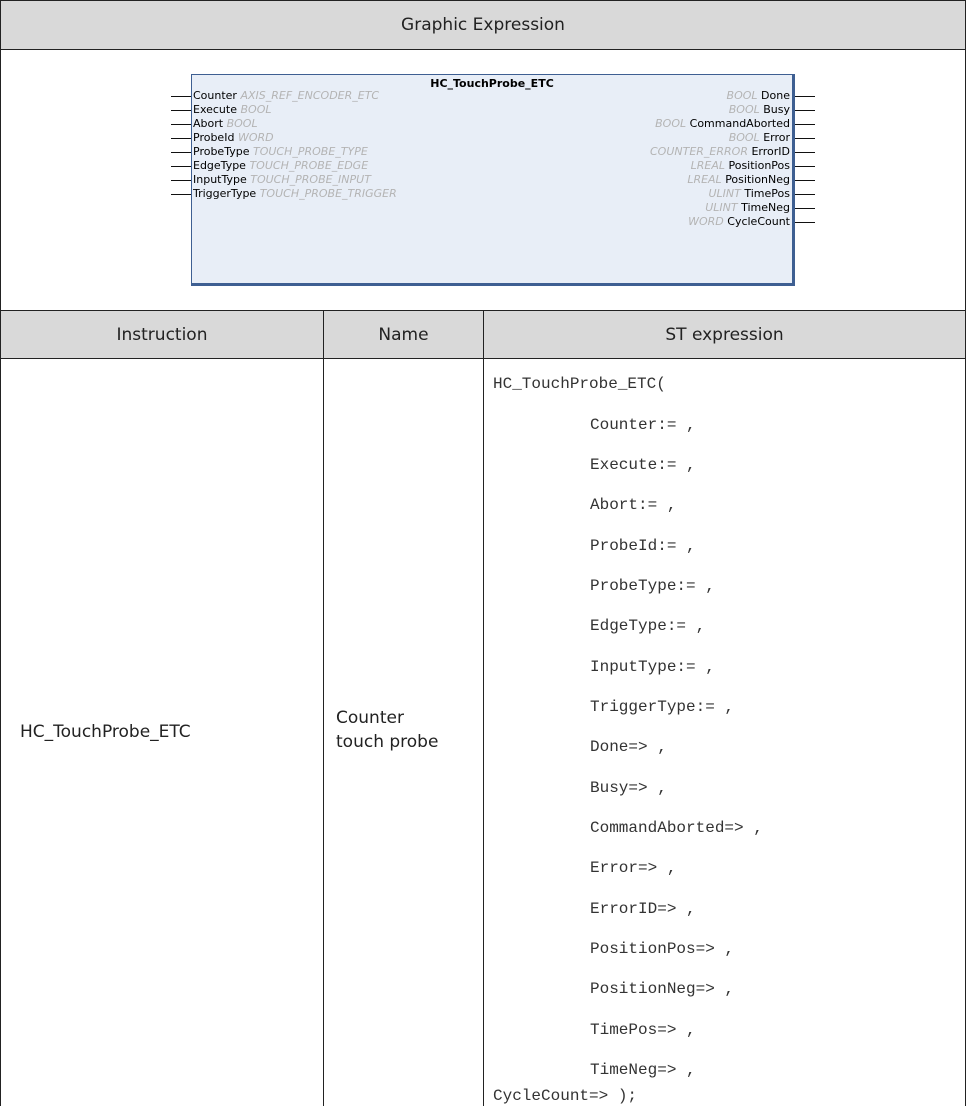 The image size is (966, 1106). I want to click on instruction-value: HC_TouchProbe_ETC, so click(105, 732).